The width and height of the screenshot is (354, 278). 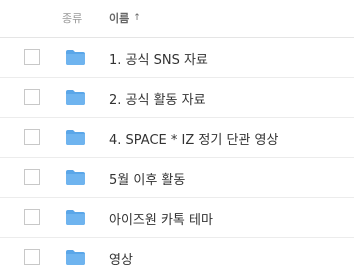 What do you see at coordinates (147, 178) in the screenshot?
I see `file-name: 5월 이후 활동` at bounding box center [147, 178].